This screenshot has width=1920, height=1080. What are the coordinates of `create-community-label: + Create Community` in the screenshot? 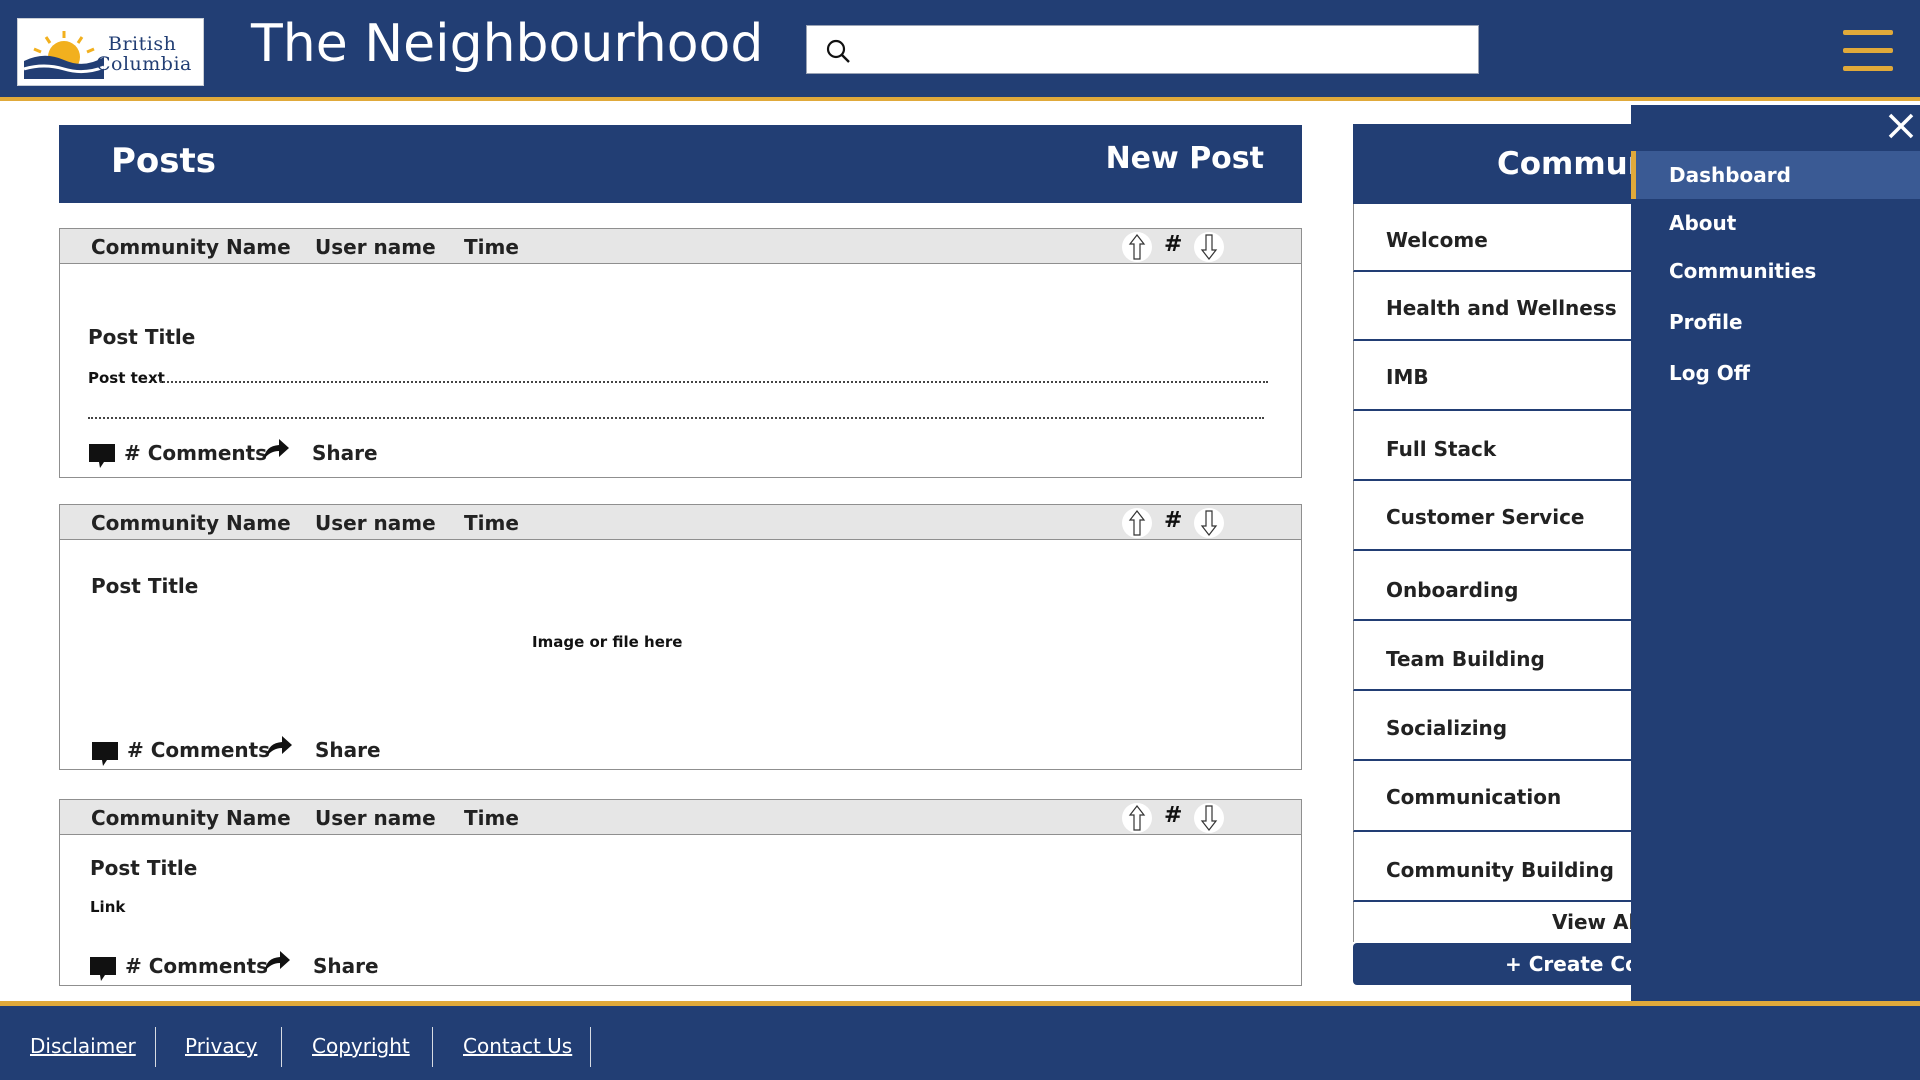 It's located at (1569, 964).